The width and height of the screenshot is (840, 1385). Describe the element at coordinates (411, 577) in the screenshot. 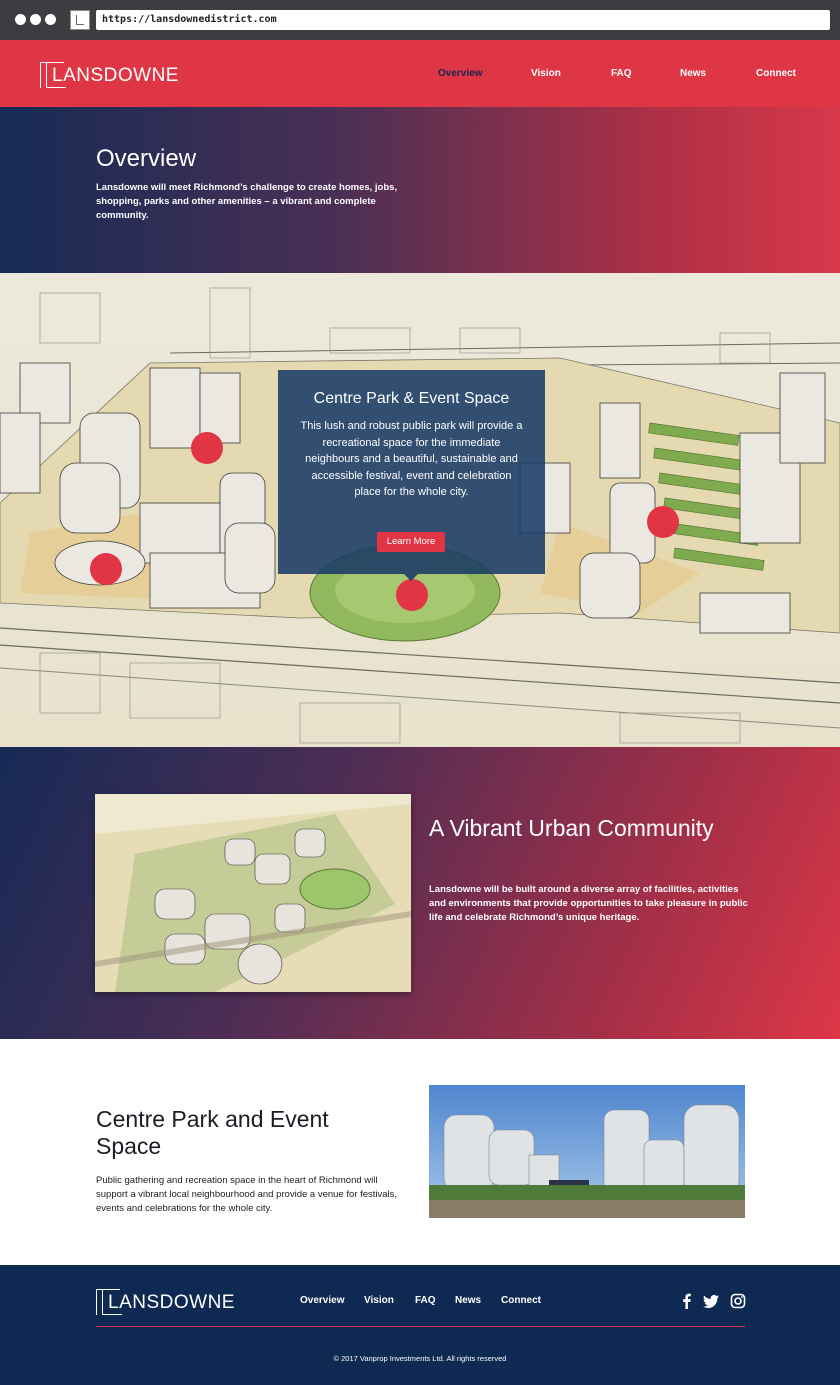

I see `popup-pointer` at that location.